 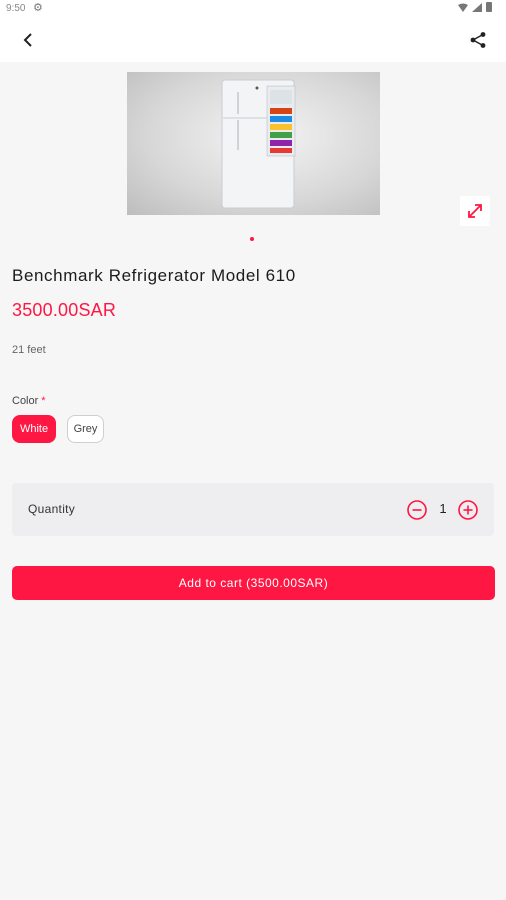 I want to click on gear-icon: ⚙, so click(x=38, y=8).